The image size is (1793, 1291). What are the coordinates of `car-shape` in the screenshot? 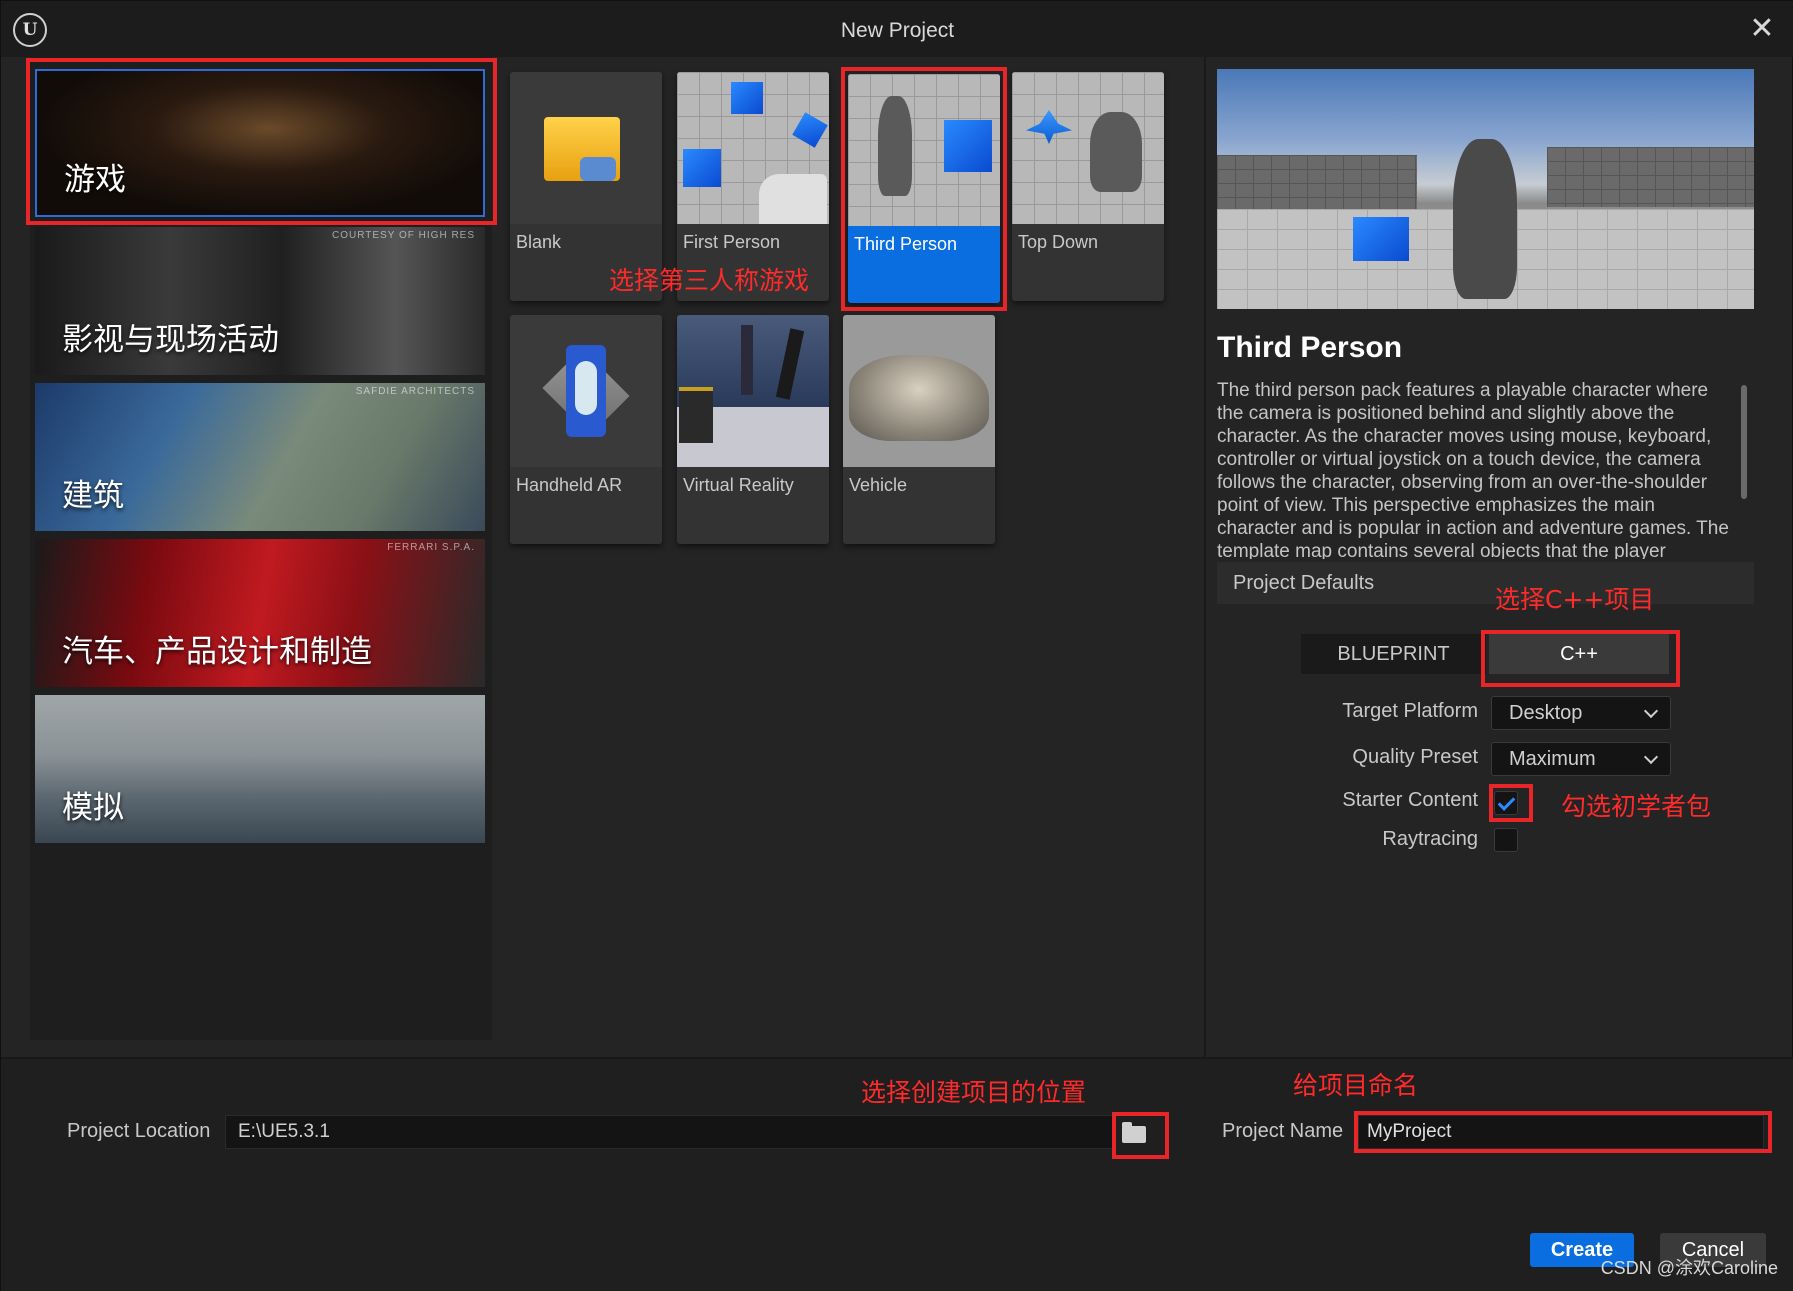 It's located at (919, 398).